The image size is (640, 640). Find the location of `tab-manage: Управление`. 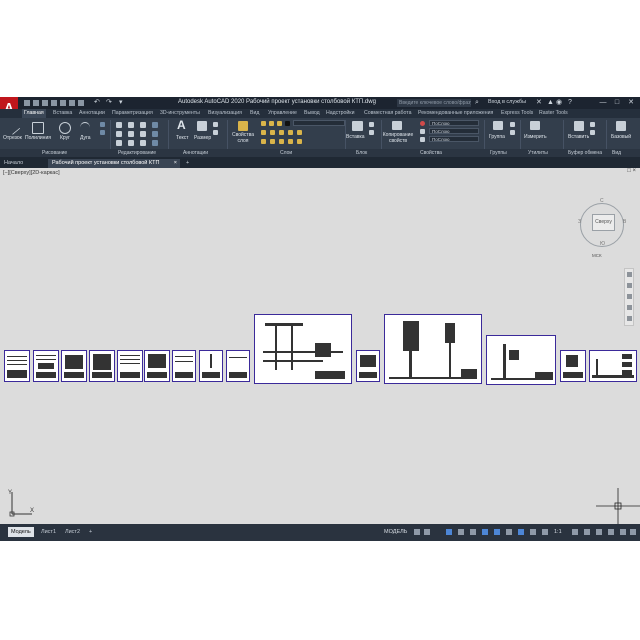

tab-manage: Управление is located at coordinates (282, 113).